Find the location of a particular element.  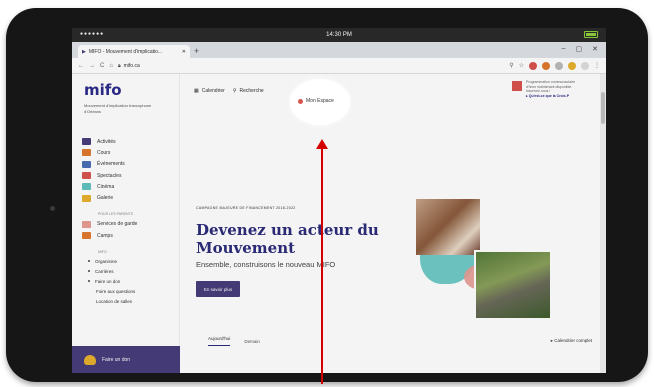

sidebar-item-faq: Foire aux questions is located at coordinates (130, 291).